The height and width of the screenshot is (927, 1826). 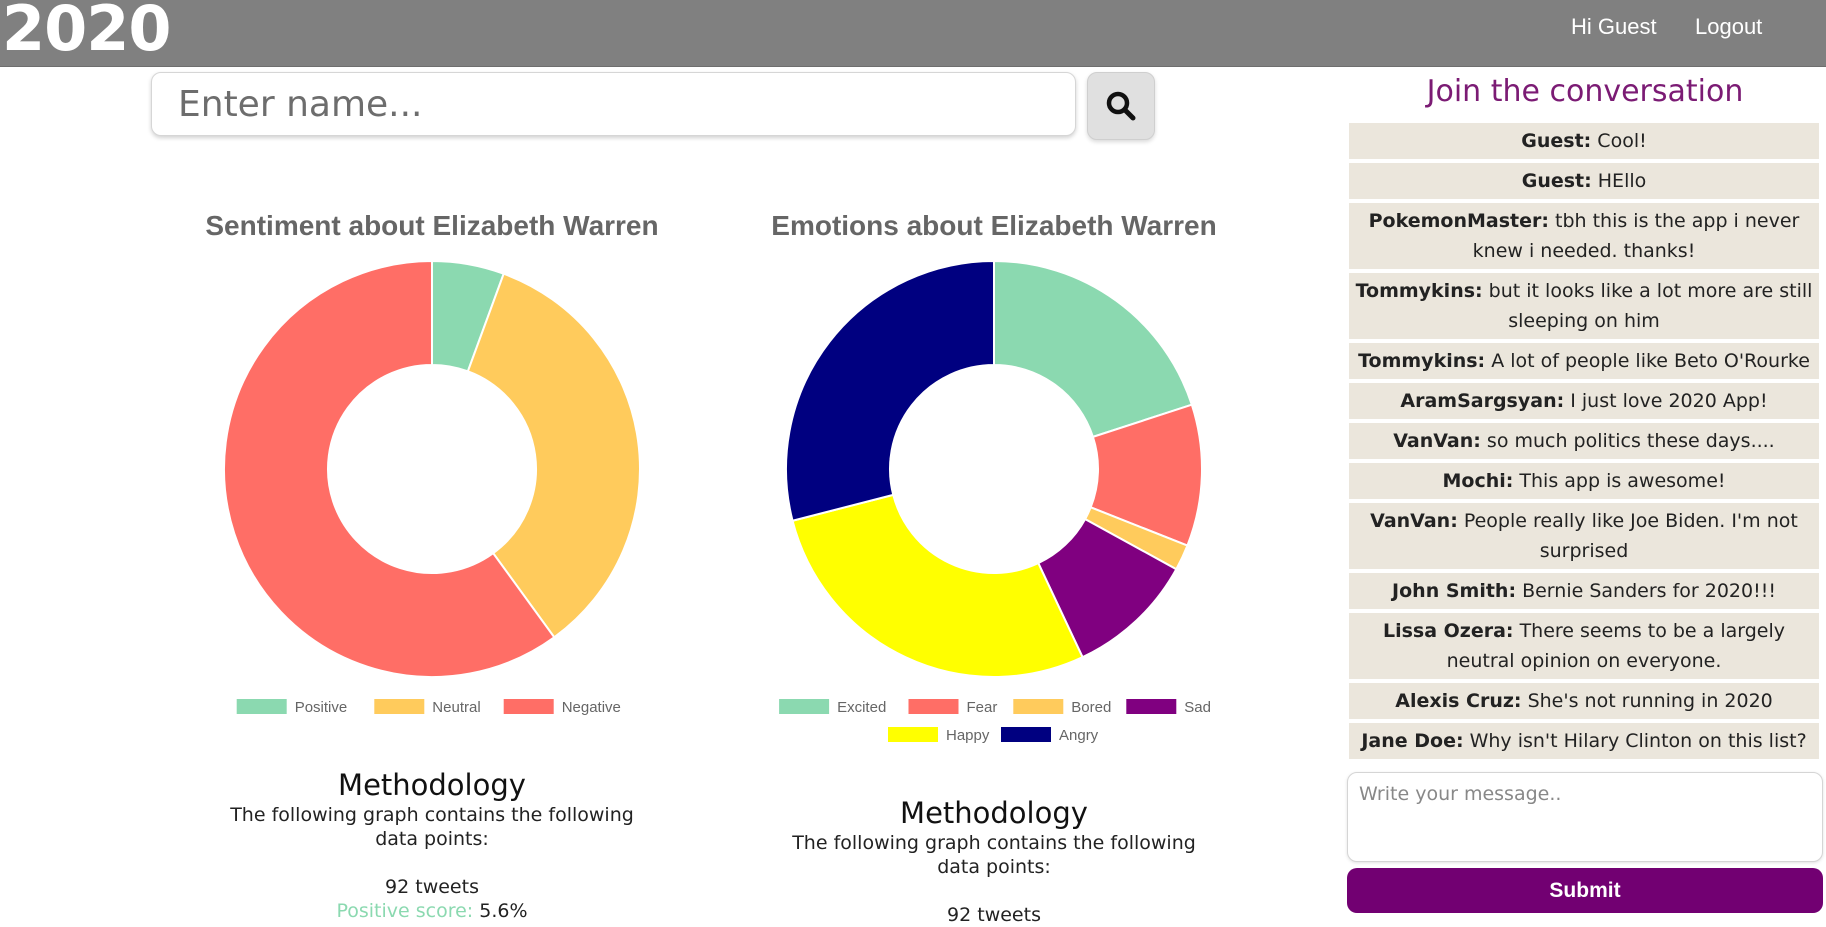 What do you see at coordinates (1197, 707) in the screenshot?
I see `legend-label-sad: Sad` at bounding box center [1197, 707].